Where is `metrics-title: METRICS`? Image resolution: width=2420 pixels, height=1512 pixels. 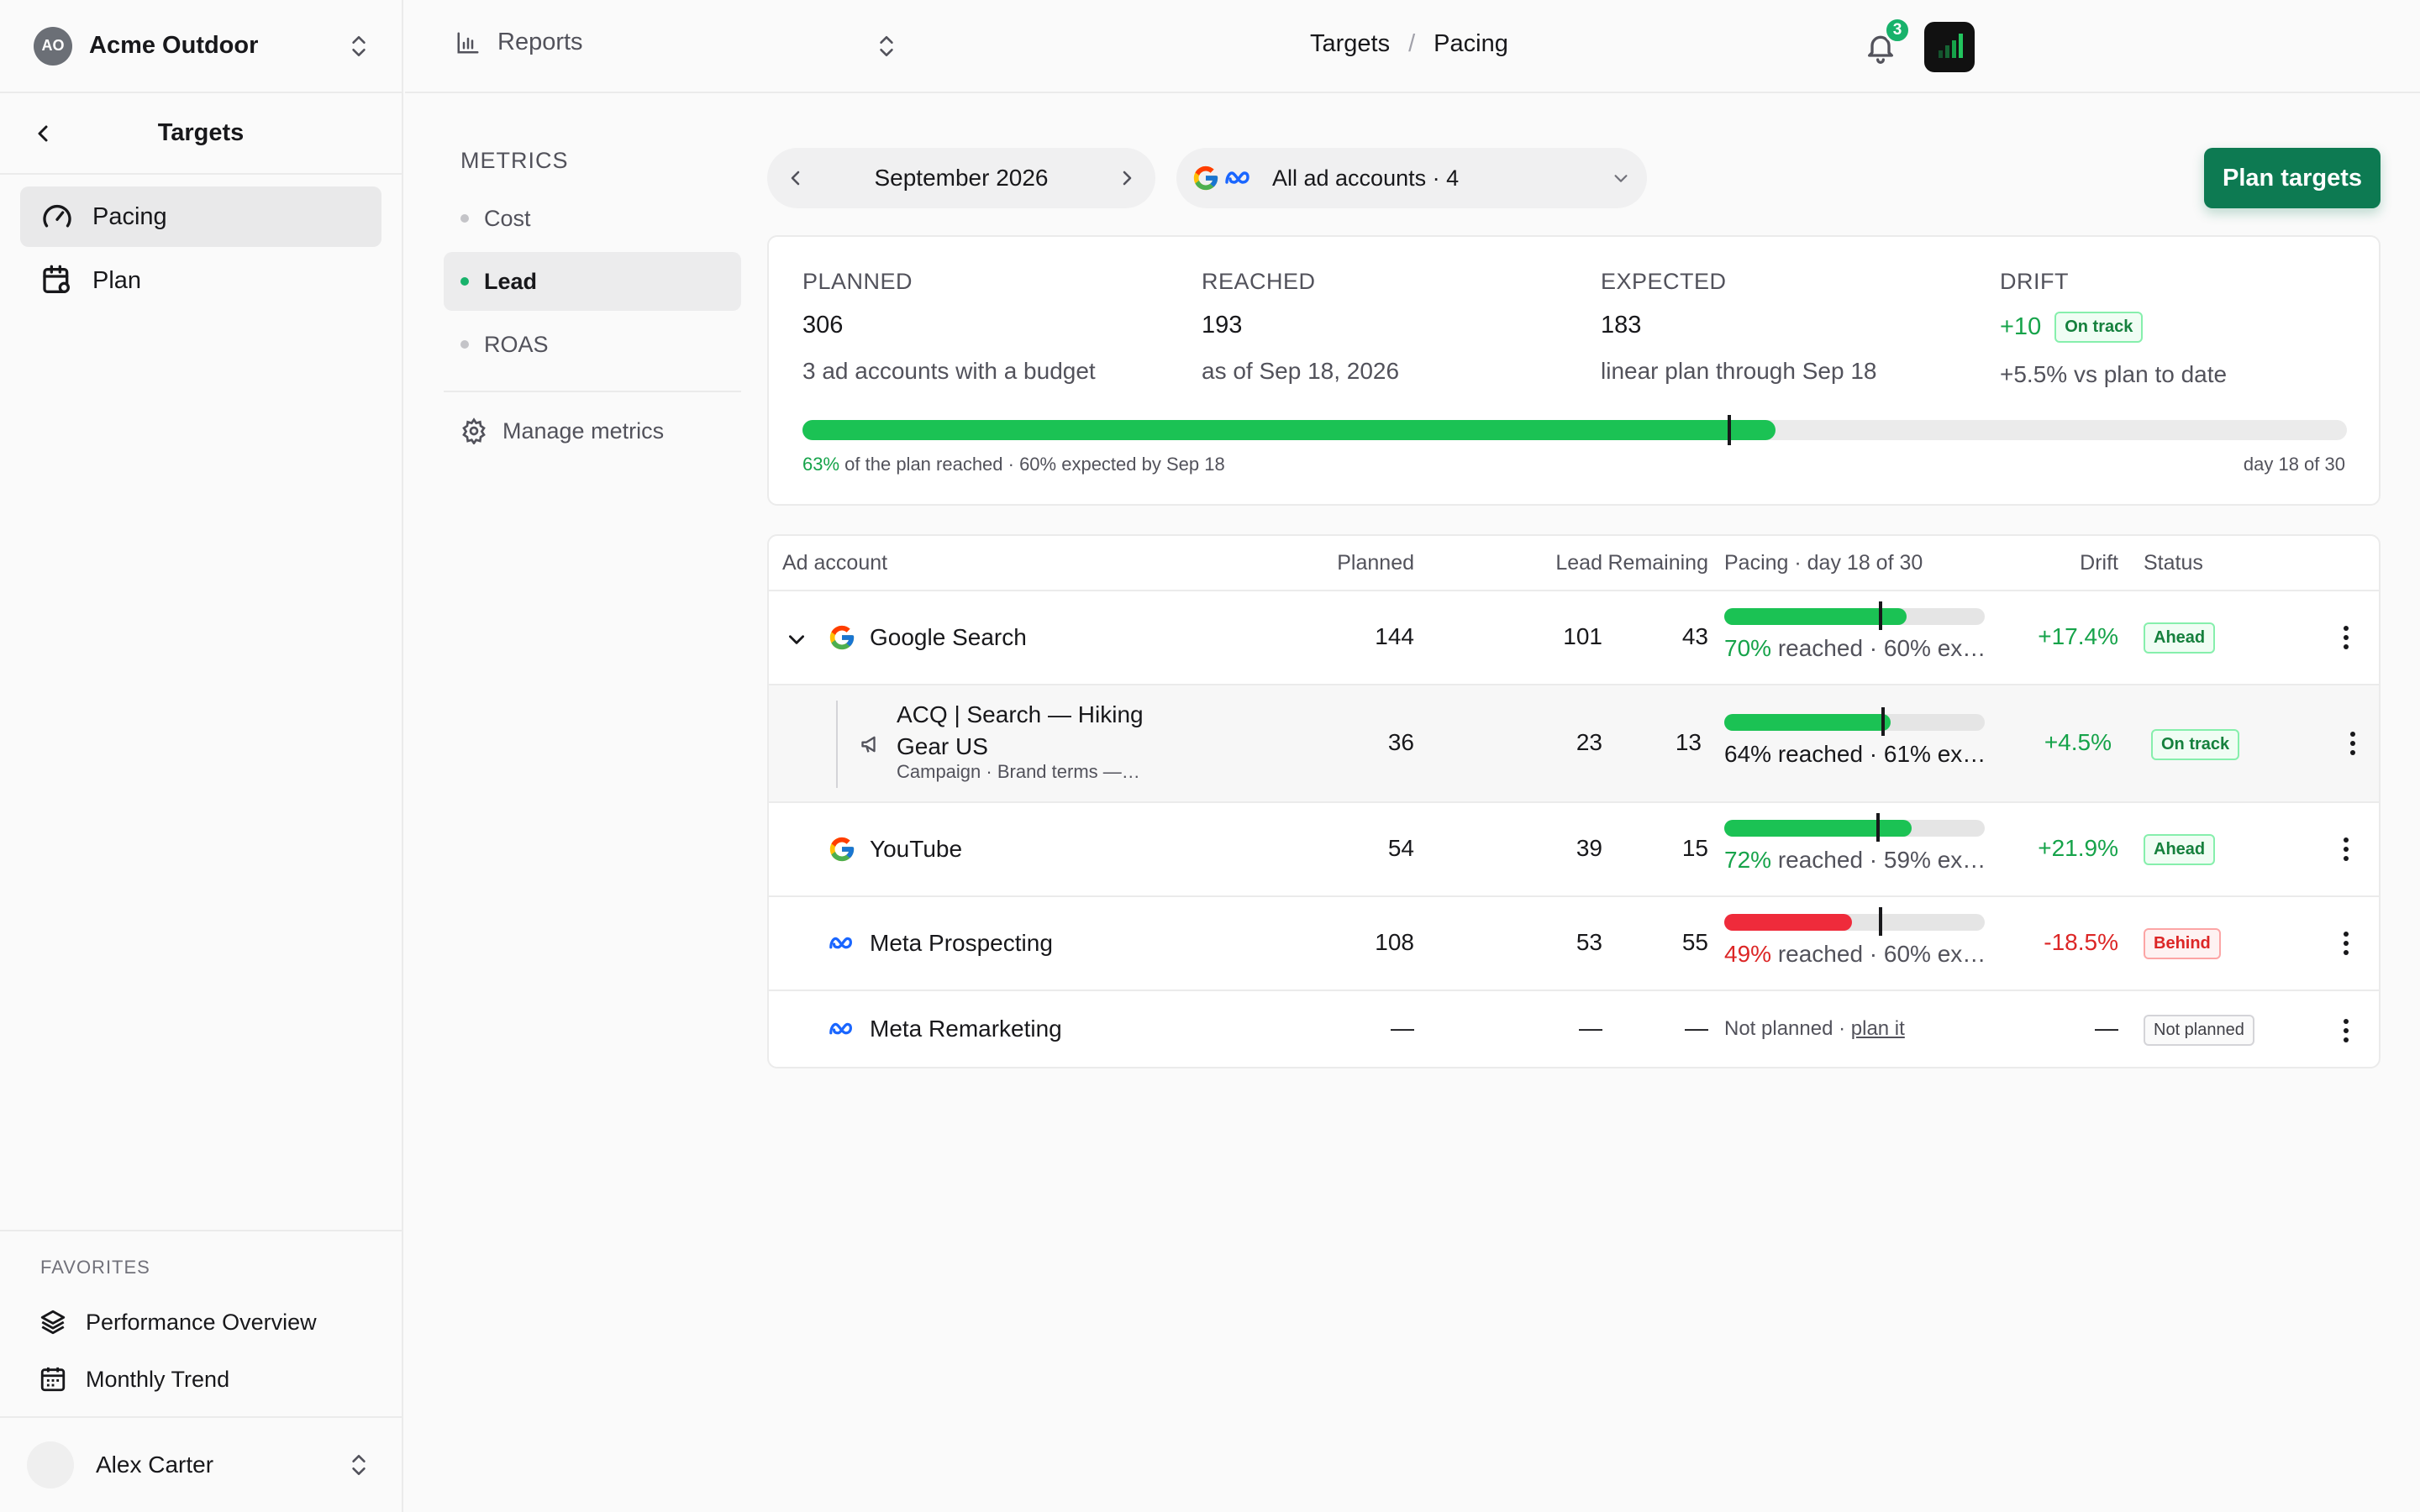
metrics-title: METRICS is located at coordinates (514, 160).